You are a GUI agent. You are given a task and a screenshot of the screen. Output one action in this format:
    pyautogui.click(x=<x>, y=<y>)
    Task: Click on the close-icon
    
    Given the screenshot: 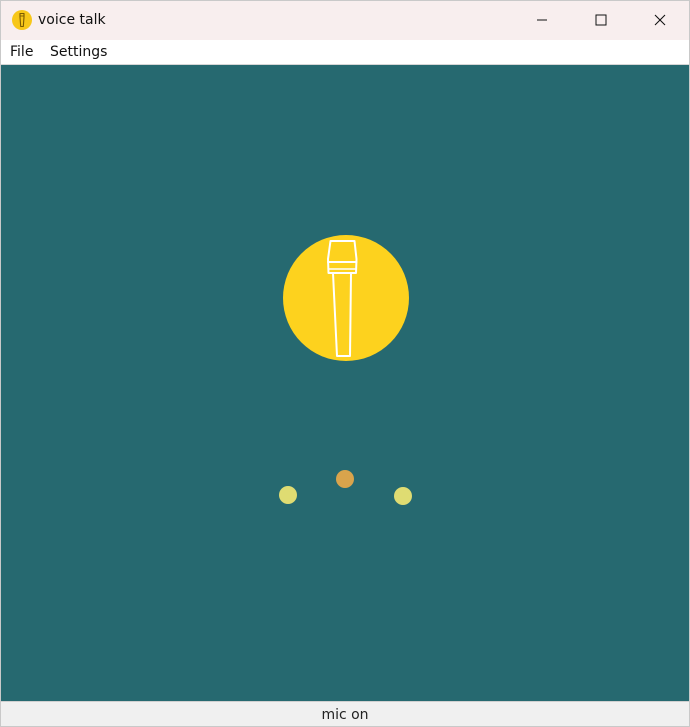 What is the action you would take?
    pyautogui.click(x=660, y=20)
    